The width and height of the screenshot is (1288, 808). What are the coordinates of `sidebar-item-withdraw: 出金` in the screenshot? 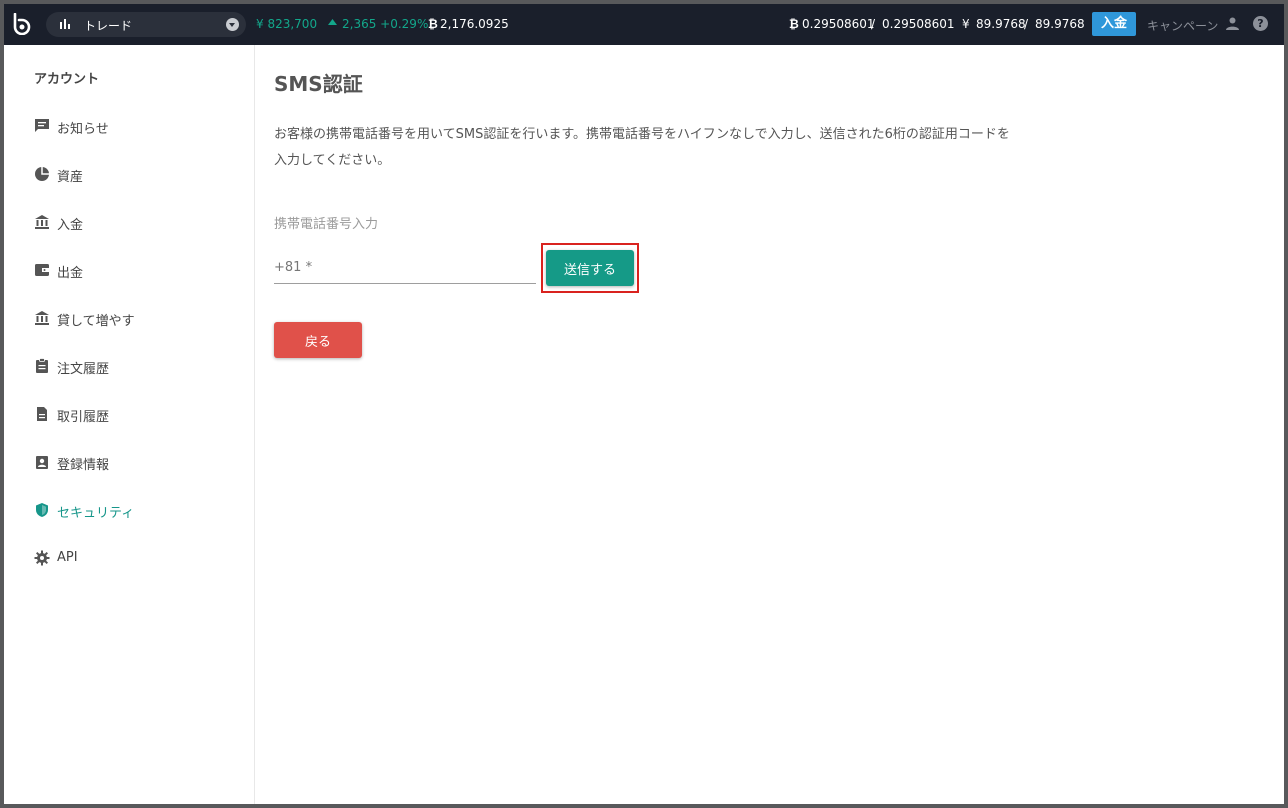 It's located at (139, 271).